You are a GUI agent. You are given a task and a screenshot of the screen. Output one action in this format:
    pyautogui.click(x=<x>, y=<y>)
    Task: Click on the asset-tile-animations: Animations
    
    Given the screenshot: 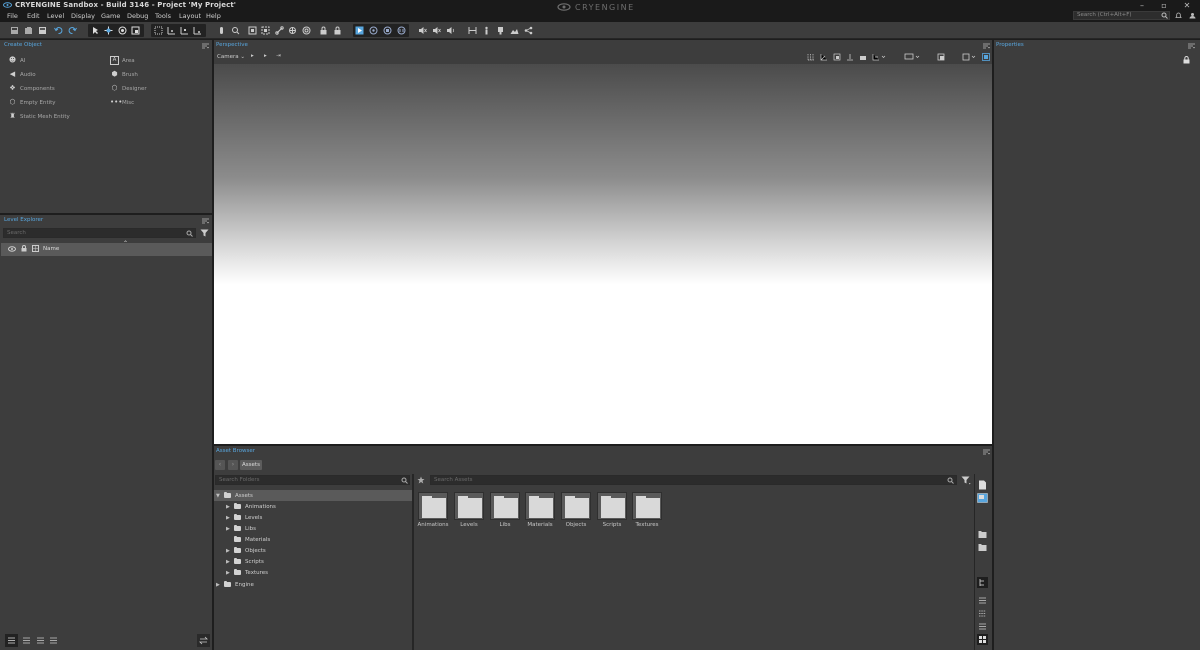 What is the action you would take?
    pyautogui.click(x=433, y=512)
    